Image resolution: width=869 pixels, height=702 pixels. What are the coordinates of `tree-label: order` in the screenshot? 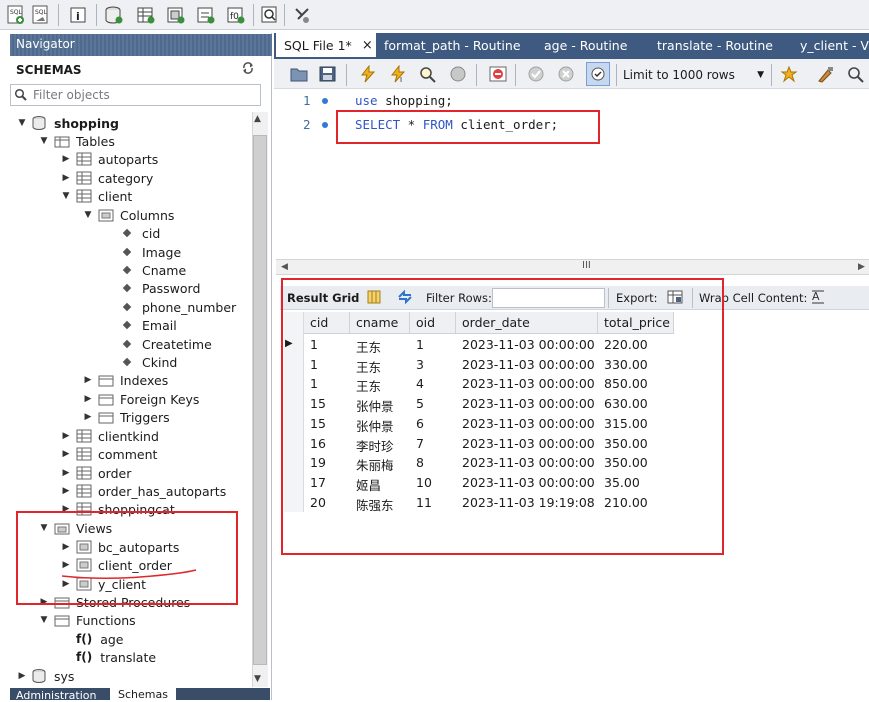 It's located at (115, 473).